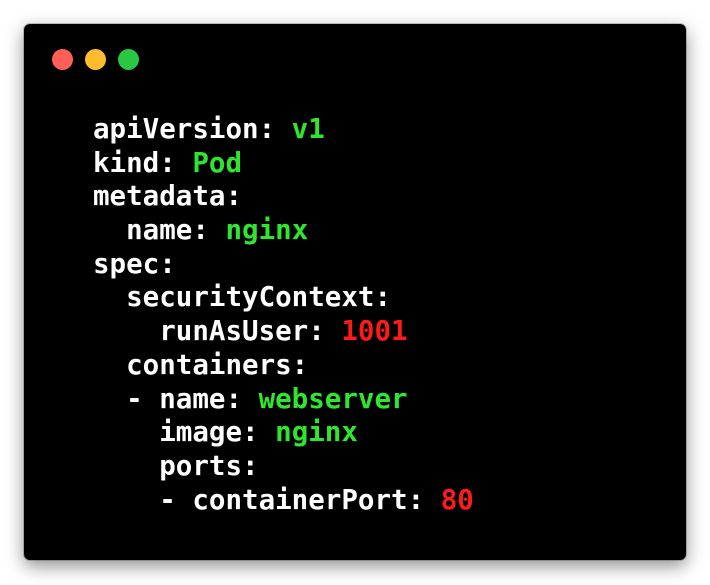 The width and height of the screenshot is (710, 585). I want to click on yaml-string-value: v1, so click(300, 129).